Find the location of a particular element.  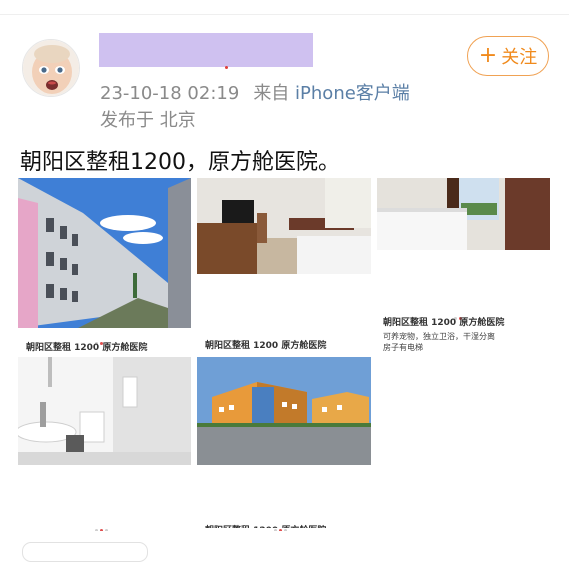

post-text: 朝阳区整租1200，原方舱医院。 is located at coordinates (180, 162).